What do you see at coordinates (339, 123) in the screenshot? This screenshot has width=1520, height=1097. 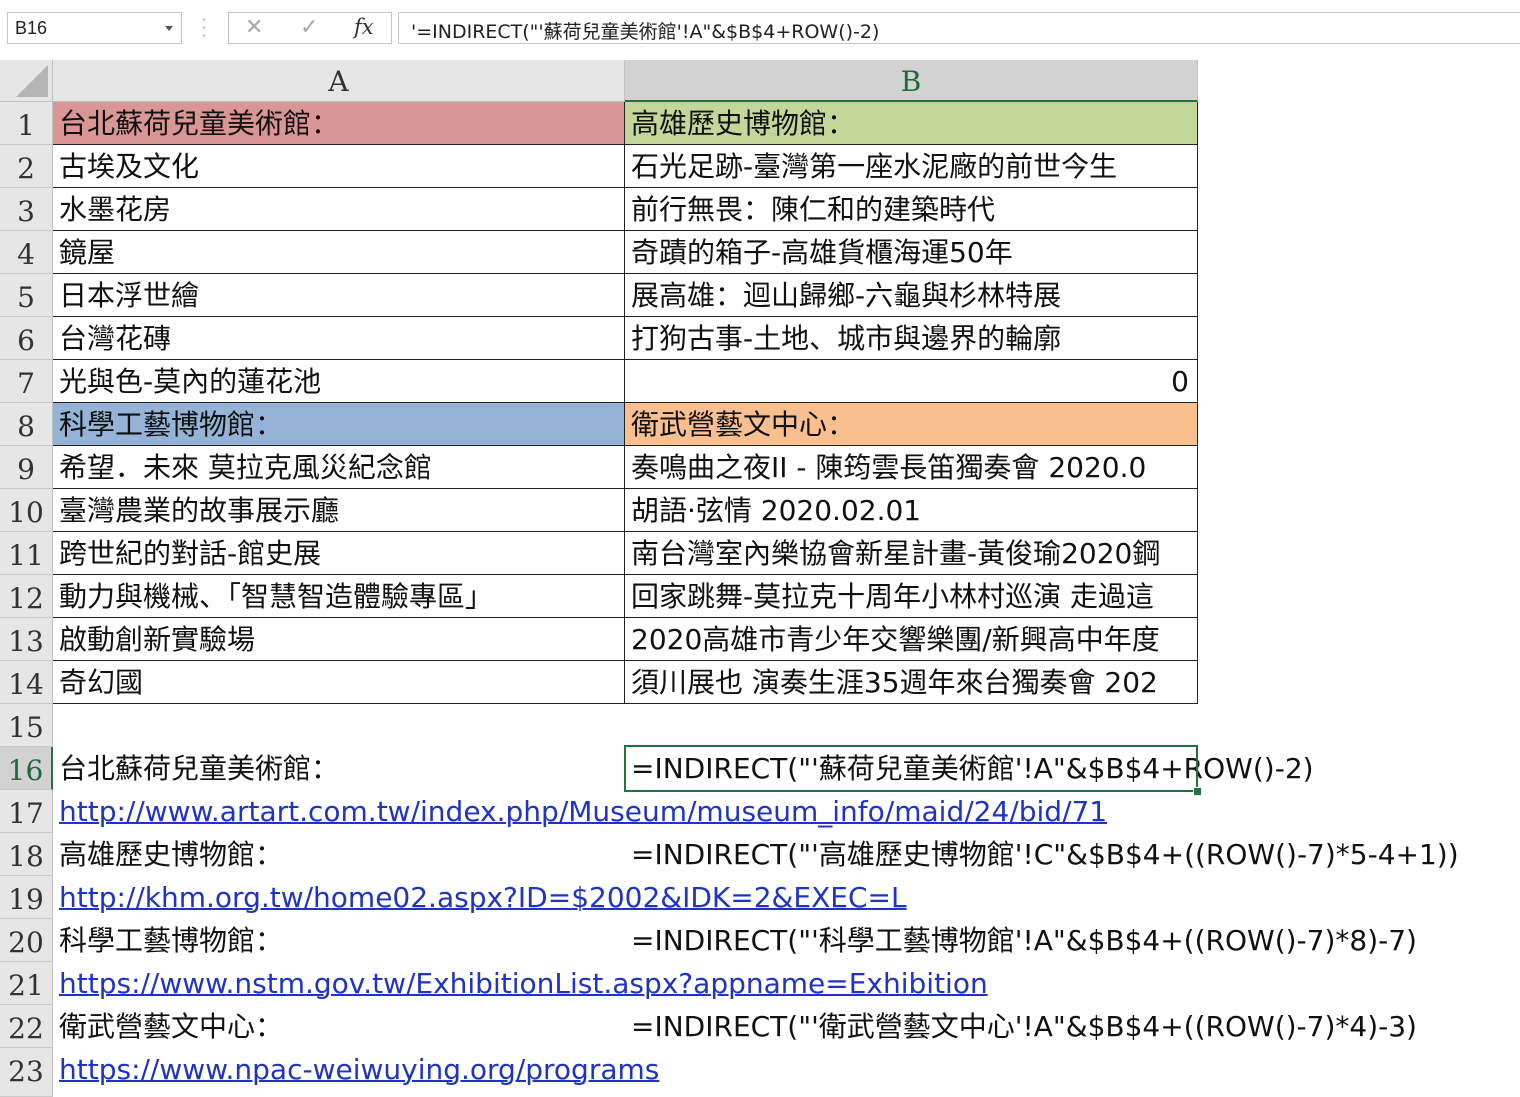 I see `cell-a1: 台北蘇荷兒童美術館：` at bounding box center [339, 123].